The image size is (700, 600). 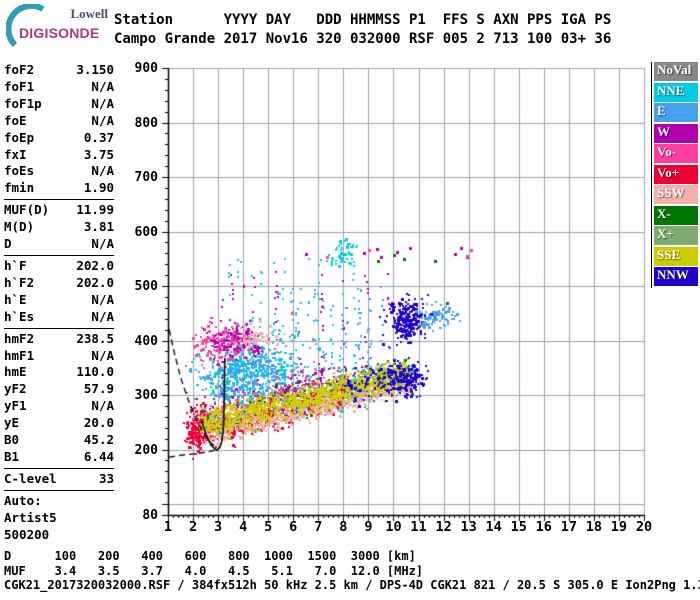 I want to click on param-row: fmin 1.90, so click(x=59, y=188).